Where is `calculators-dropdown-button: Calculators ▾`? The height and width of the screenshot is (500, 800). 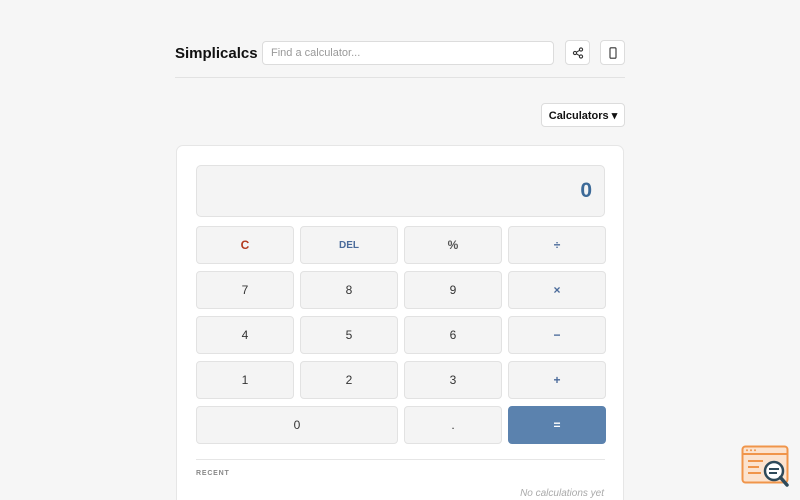
calculators-dropdown-button: Calculators ▾ is located at coordinates (583, 115).